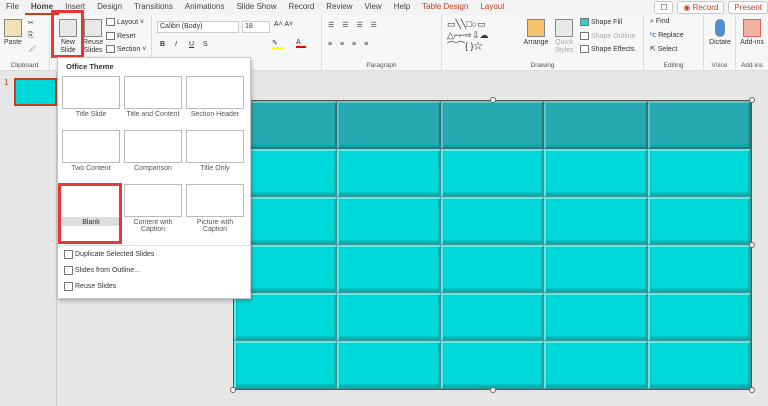  What do you see at coordinates (301, 7) in the screenshot?
I see `tab-record: Record` at bounding box center [301, 7].